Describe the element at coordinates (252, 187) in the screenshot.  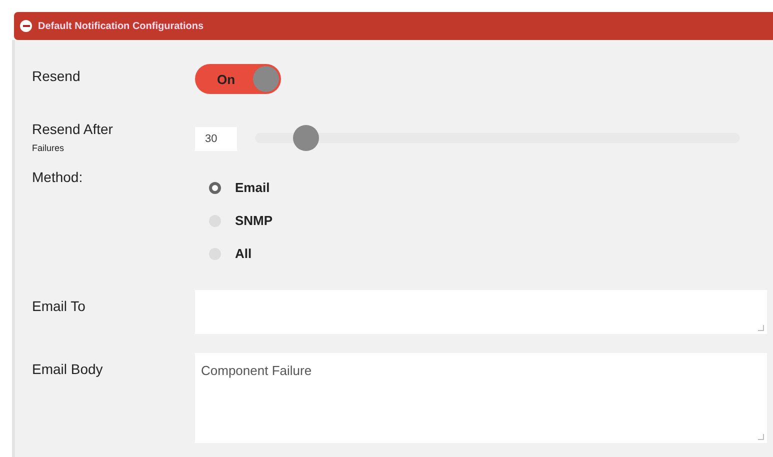
I see `radio-label: Email` at that location.